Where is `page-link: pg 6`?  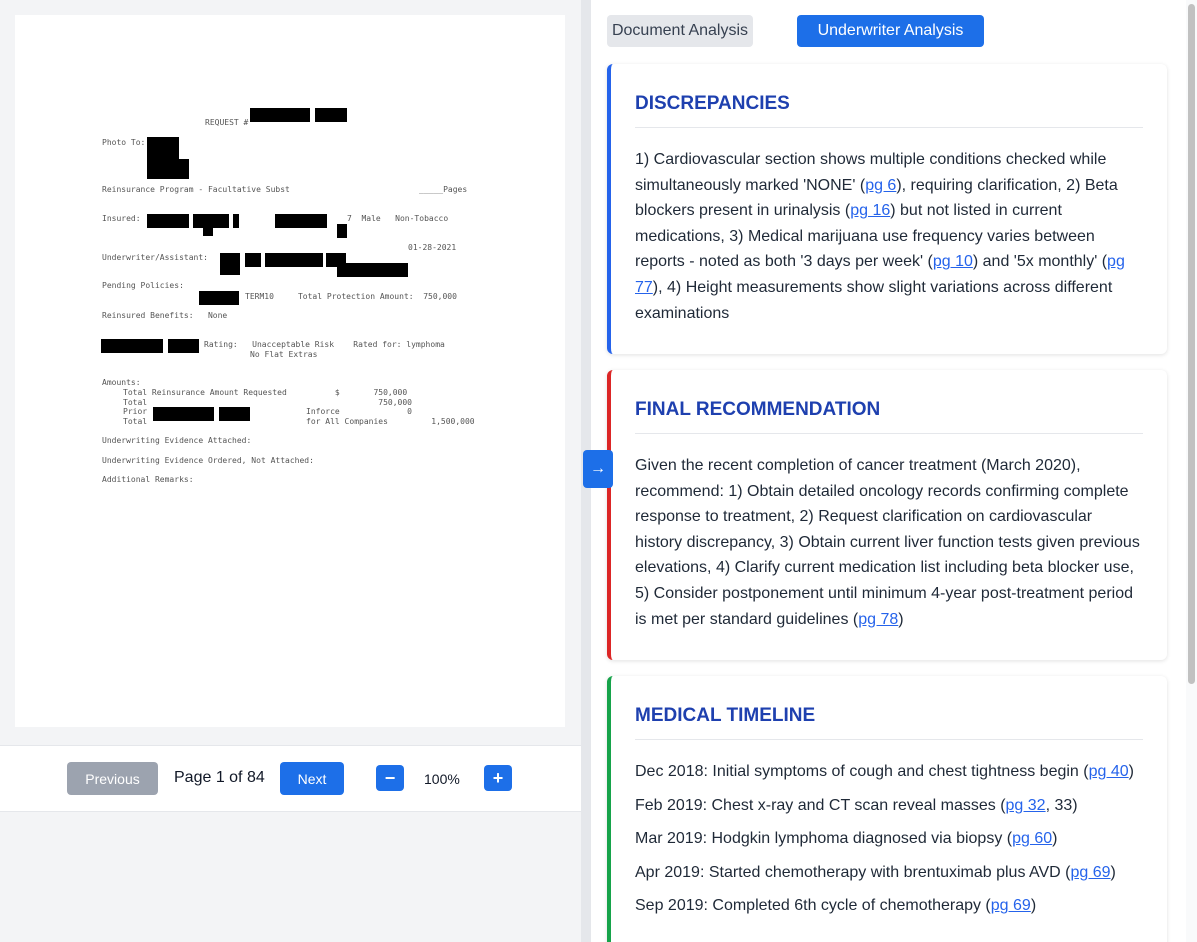
page-link: pg 6 is located at coordinates (880, 185).